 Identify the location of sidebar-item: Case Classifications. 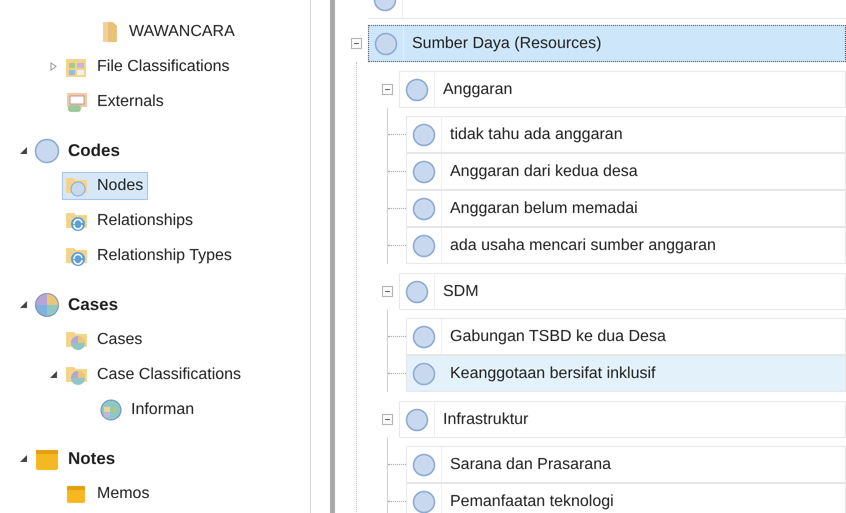
(154, 374).